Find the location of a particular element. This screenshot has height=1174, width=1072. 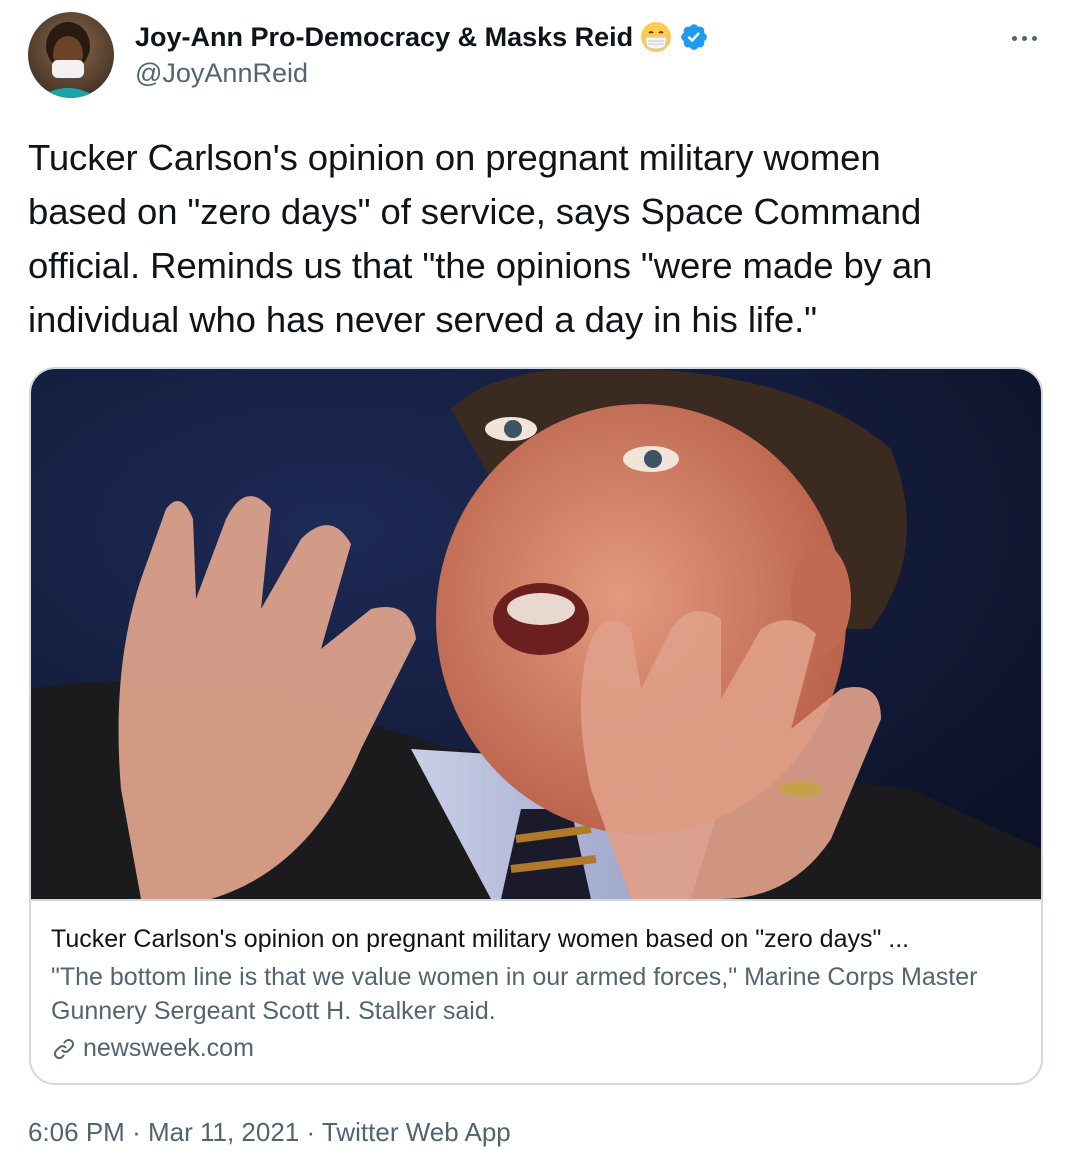

tweet-meta: 6:06 PM · Mar 11, 2021 · Twitter Web App is located at coordinates (269, 1132).